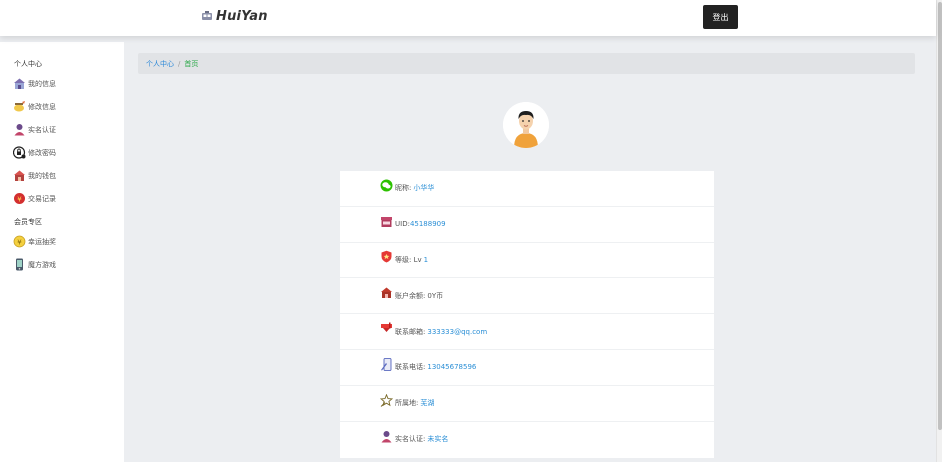  I want to click on sidebar-section-member: 会员专区, so click(28, 222).